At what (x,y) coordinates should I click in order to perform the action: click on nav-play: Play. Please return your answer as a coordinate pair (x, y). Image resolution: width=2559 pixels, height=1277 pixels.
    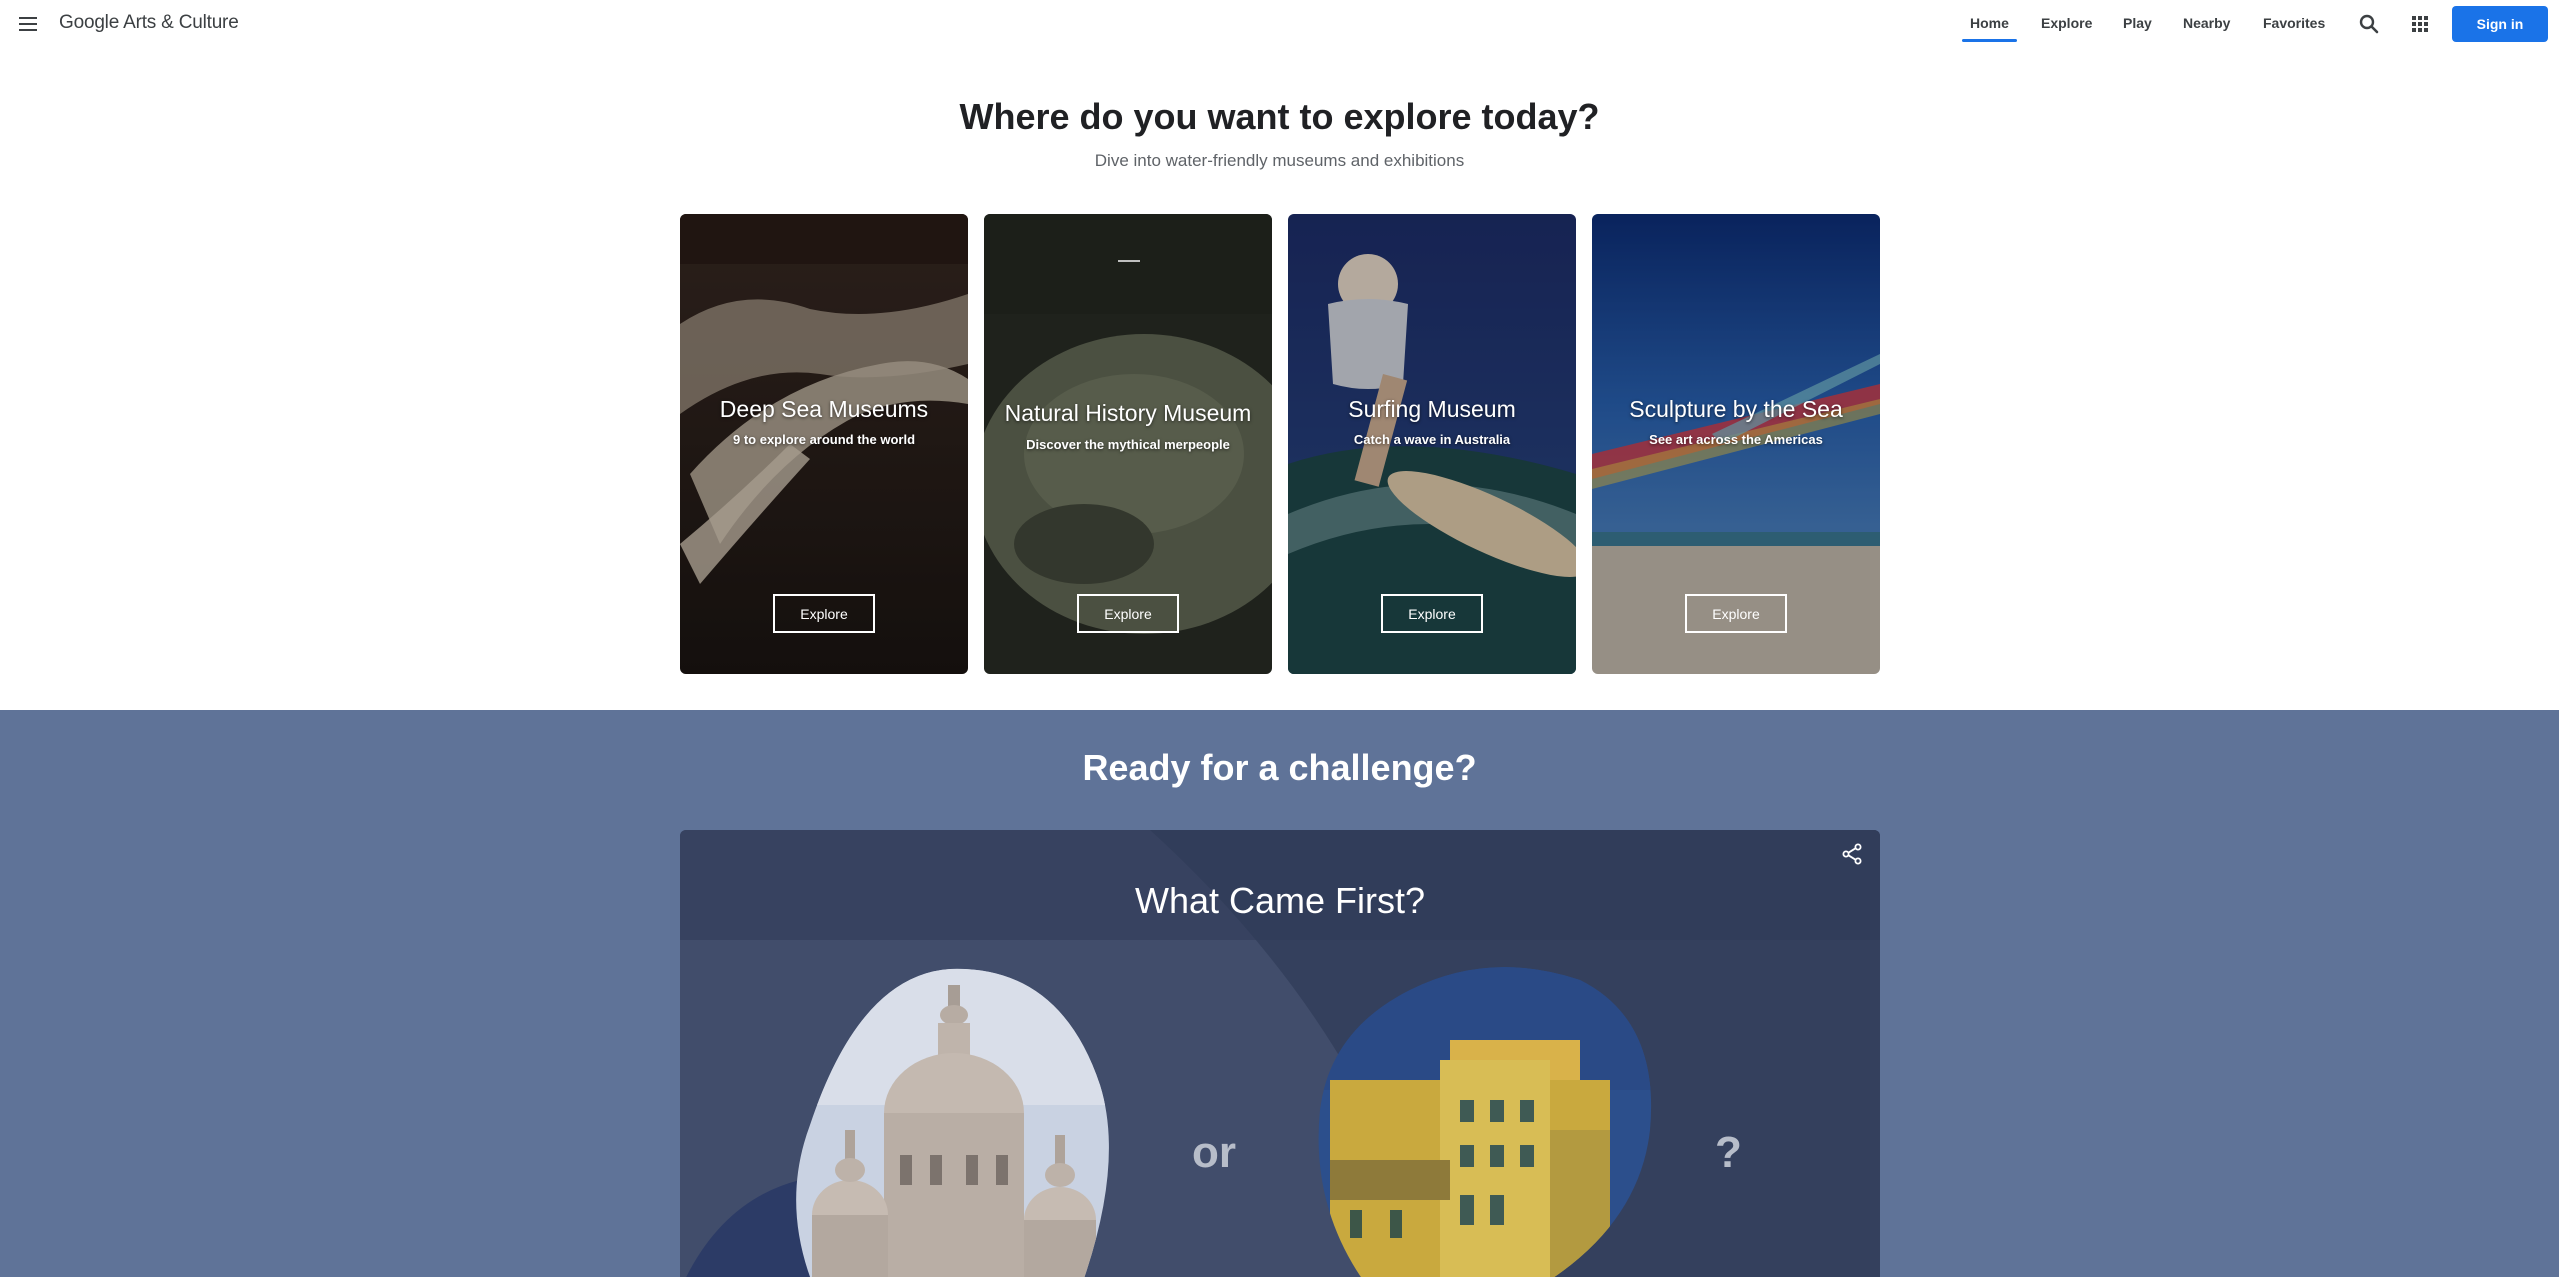
    Looking at the image, I should click on (2137, 23).